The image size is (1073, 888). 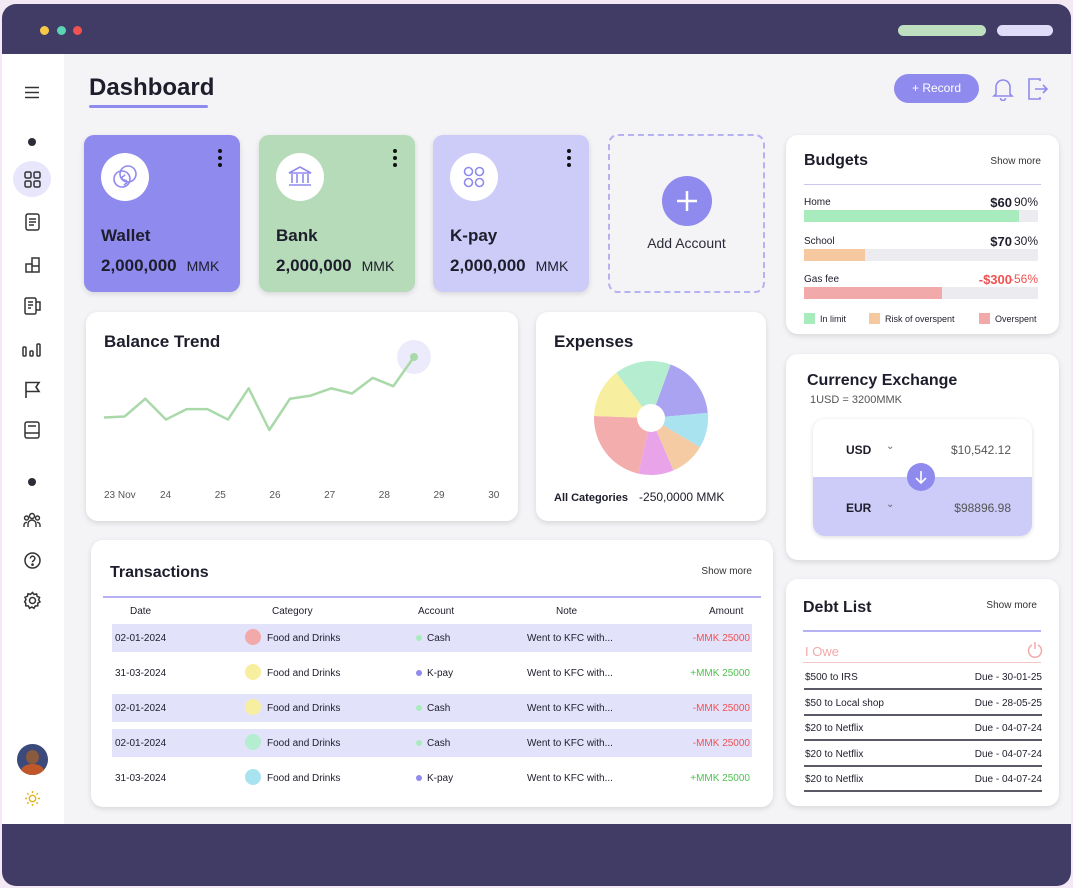 What do you see at coordinates (32, 306) in the screenshot?
I see `report-icon` at bounding box center [32, 306].